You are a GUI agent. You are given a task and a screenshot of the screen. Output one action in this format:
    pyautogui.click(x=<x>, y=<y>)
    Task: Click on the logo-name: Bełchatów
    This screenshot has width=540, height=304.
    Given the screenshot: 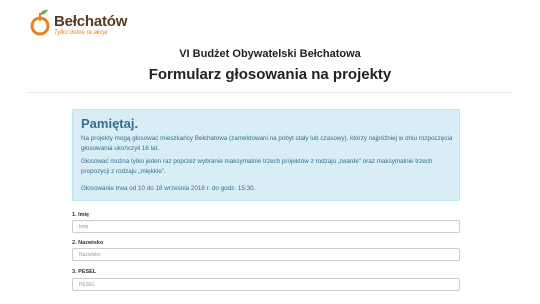 What is the action you would take?
    pyautogui.click(x=91, y=21)
    